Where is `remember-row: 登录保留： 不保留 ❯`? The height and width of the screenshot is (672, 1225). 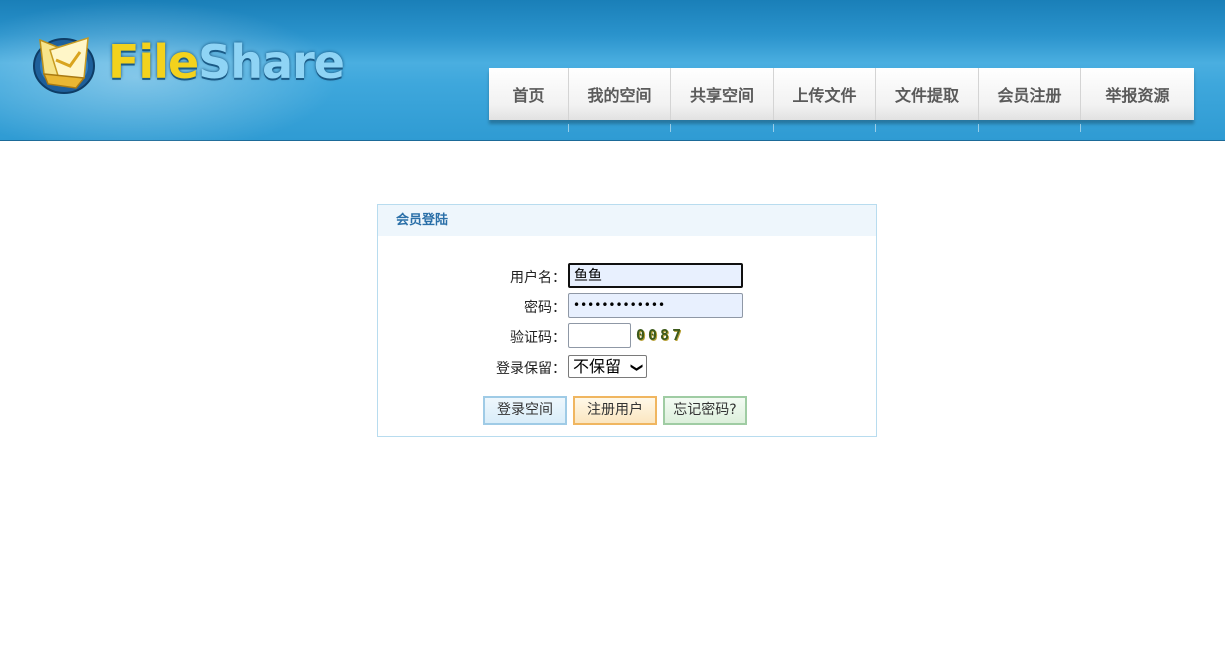 remember-row: 登录保留： 不保留 ❯ is located at coordinates (627, 367).